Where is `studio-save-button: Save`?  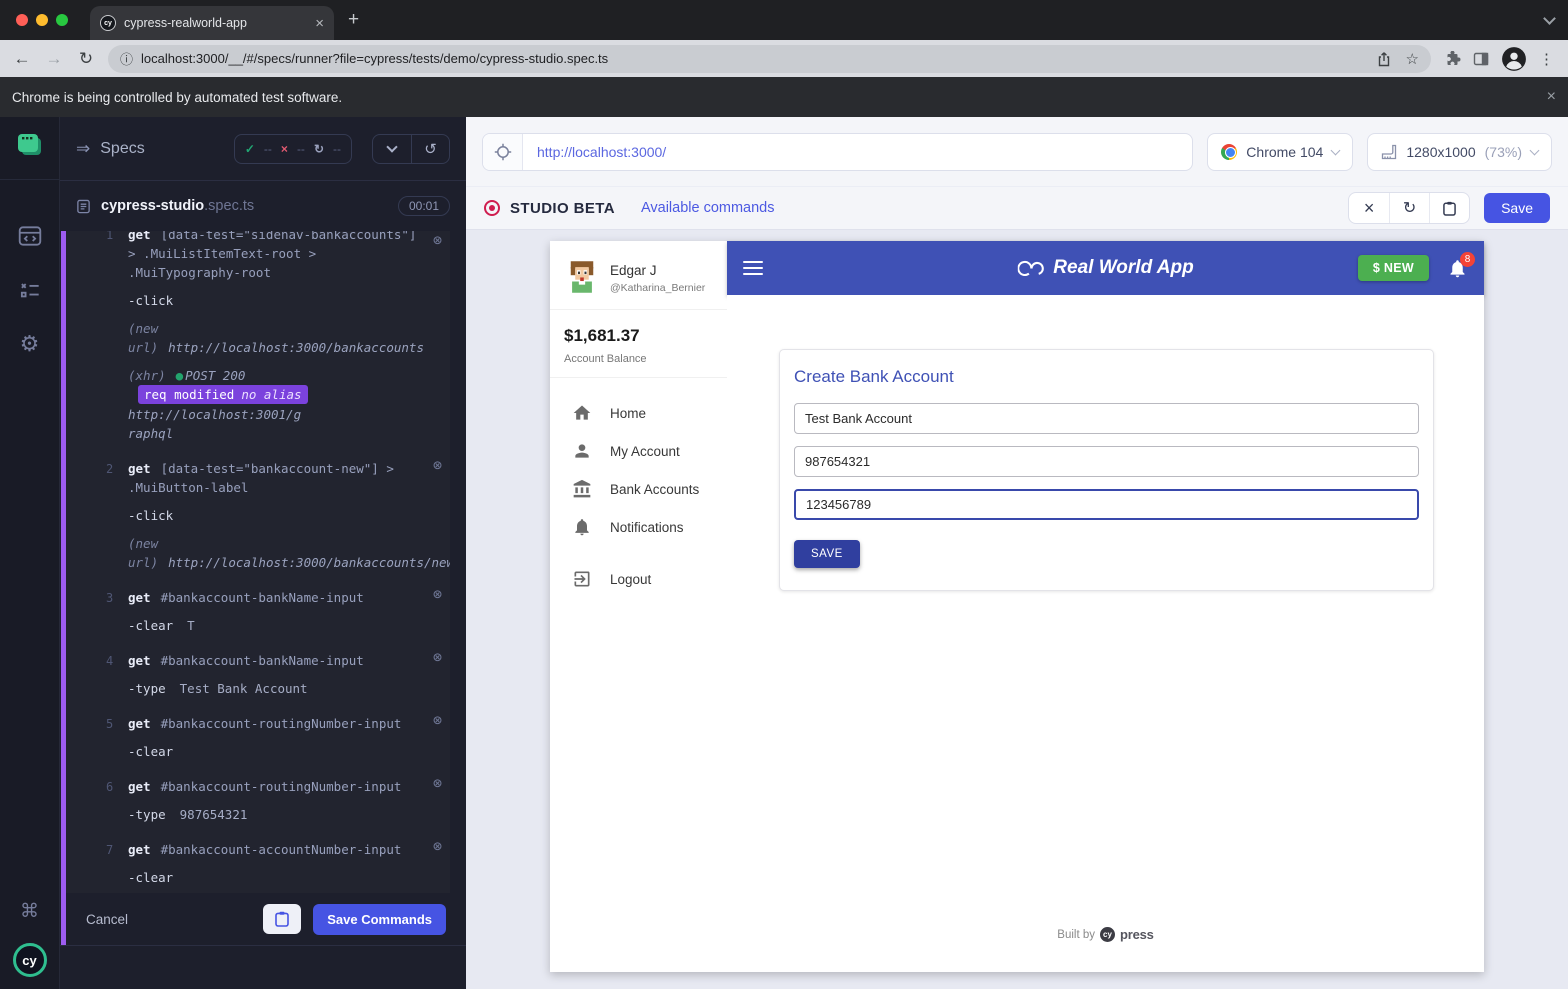 studio-save-button: Save is located at coordinates (1517, 208).